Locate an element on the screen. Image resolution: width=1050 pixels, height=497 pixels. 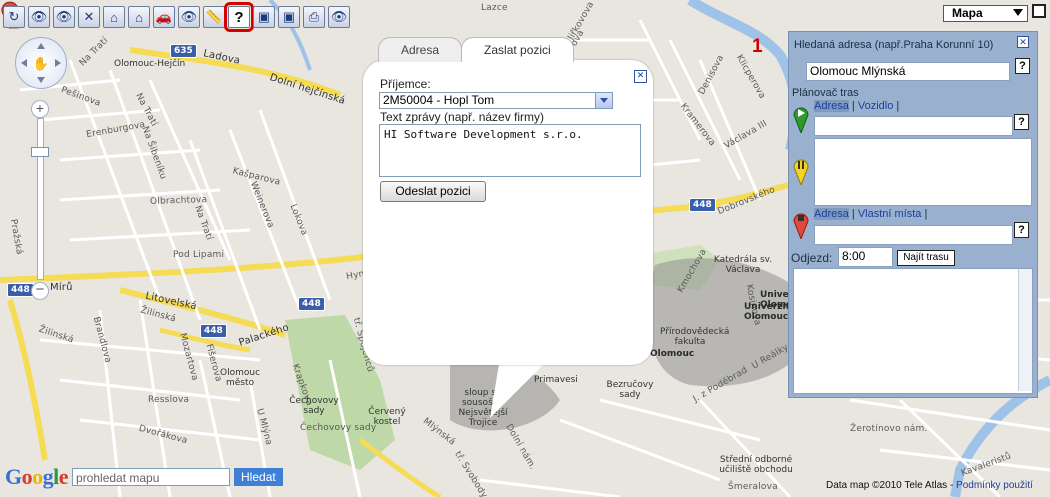
package-info-icon: ▣ is located at coordinates (289, 16).